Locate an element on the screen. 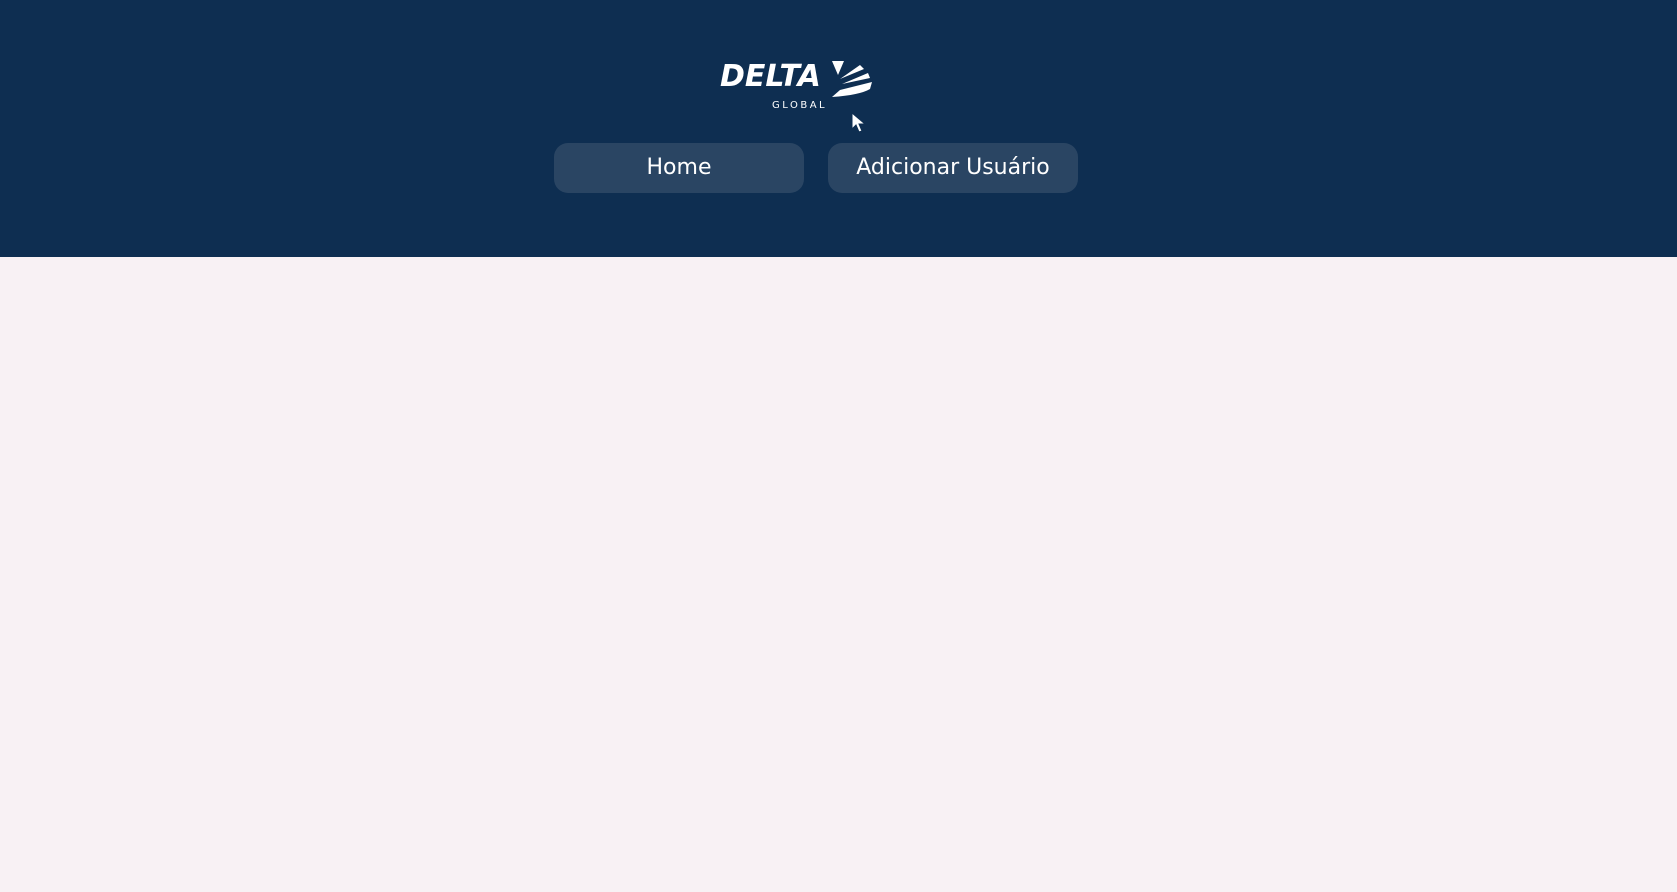  home-button: Home is located at coordinates (679, 168).